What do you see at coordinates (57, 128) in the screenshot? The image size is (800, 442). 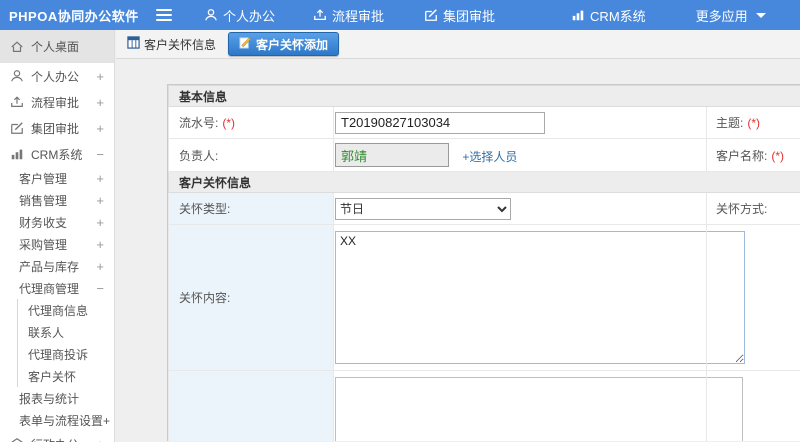 I see `sidebar-item-group-approval: 集团审批 +` at bounding box center [57, 128].